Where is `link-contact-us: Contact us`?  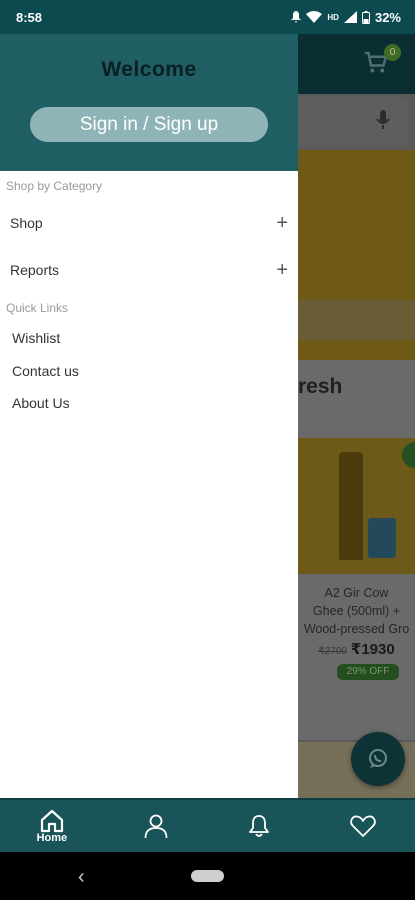 link-contact-us: Contact us is located at coordinates (45, 371).